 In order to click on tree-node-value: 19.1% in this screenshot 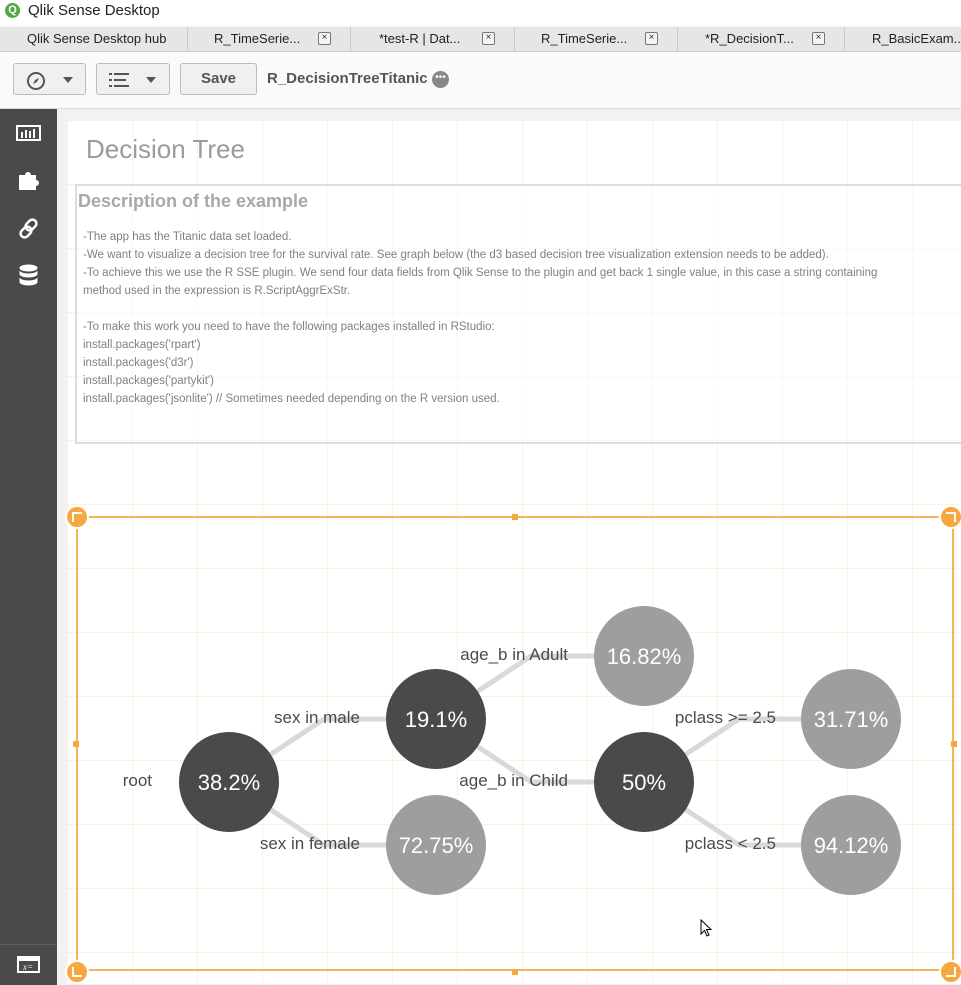, I will do `click(436, 719)`.